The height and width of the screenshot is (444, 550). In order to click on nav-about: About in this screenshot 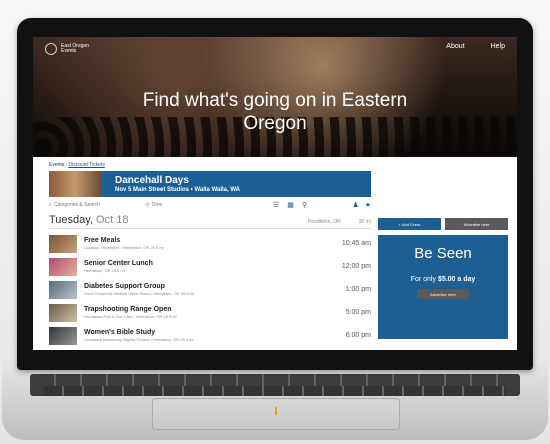, I will do `click(455, 46)`.